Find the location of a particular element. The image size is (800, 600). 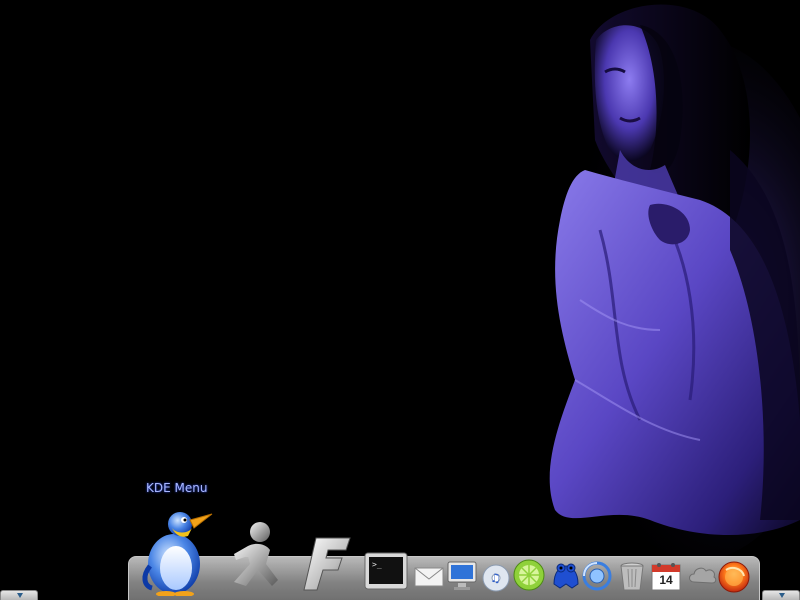

monitor-icon is located at coordinates (462, 576).